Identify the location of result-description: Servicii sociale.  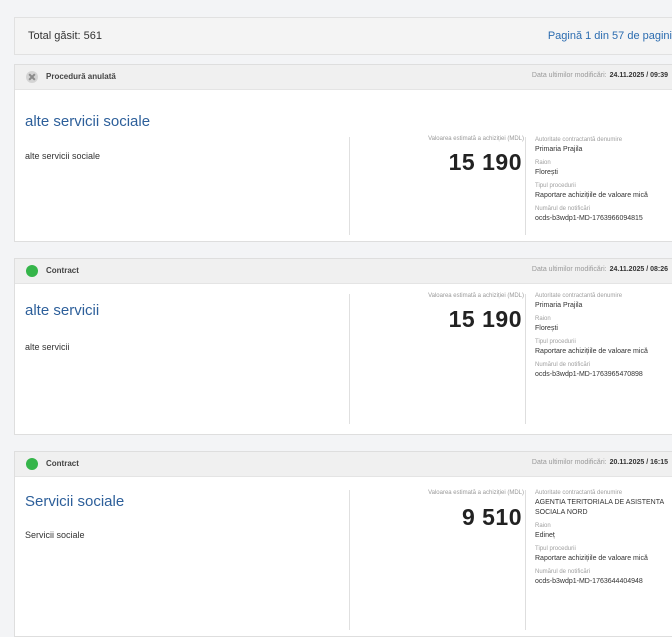
(55, 535).